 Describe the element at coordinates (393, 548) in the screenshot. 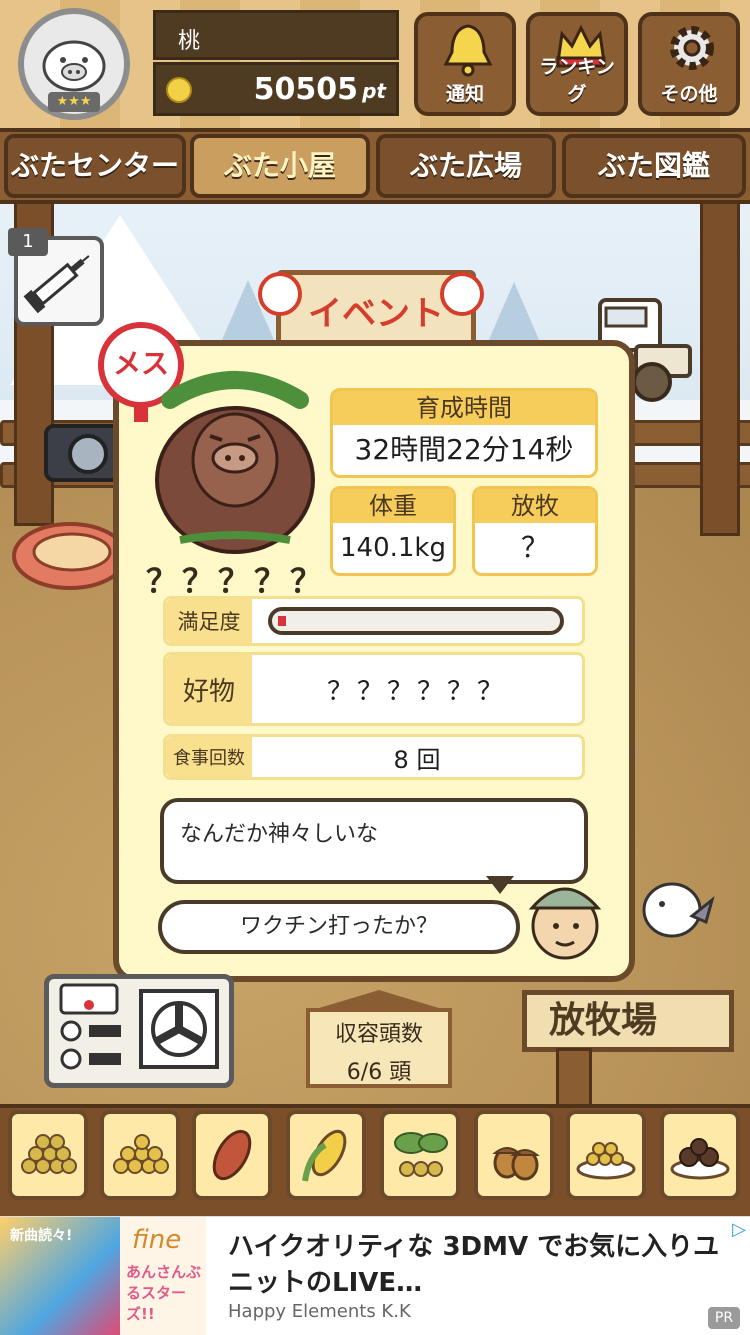

I see `weight-value: 140.1kg` at that location.